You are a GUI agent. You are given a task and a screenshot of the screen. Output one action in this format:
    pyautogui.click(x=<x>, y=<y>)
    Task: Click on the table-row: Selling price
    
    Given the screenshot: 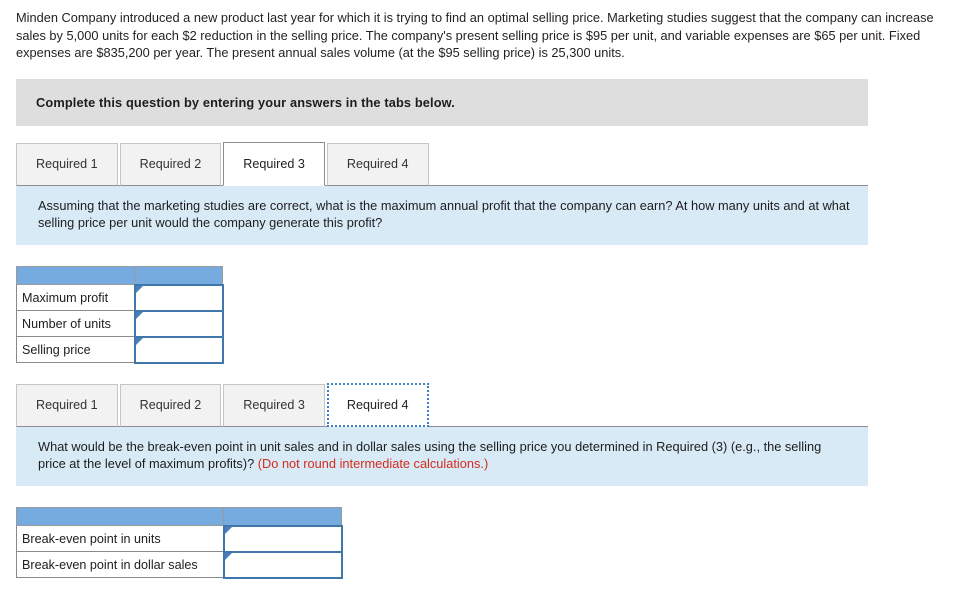 What is the action you would take?
    pyautogui.click(x=120, y=350)
    